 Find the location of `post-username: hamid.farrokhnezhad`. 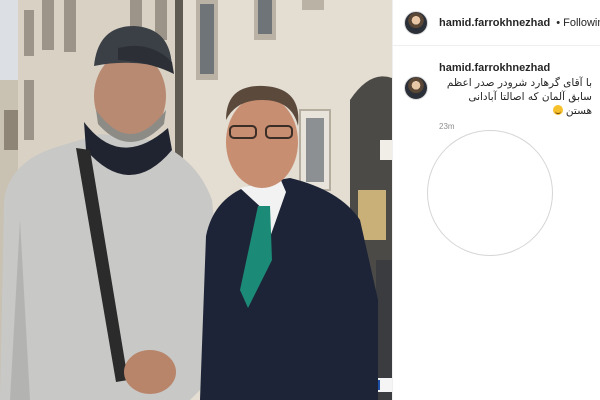

post-username: hamid.farrokhnezhad is located at coordinates (494, 23).